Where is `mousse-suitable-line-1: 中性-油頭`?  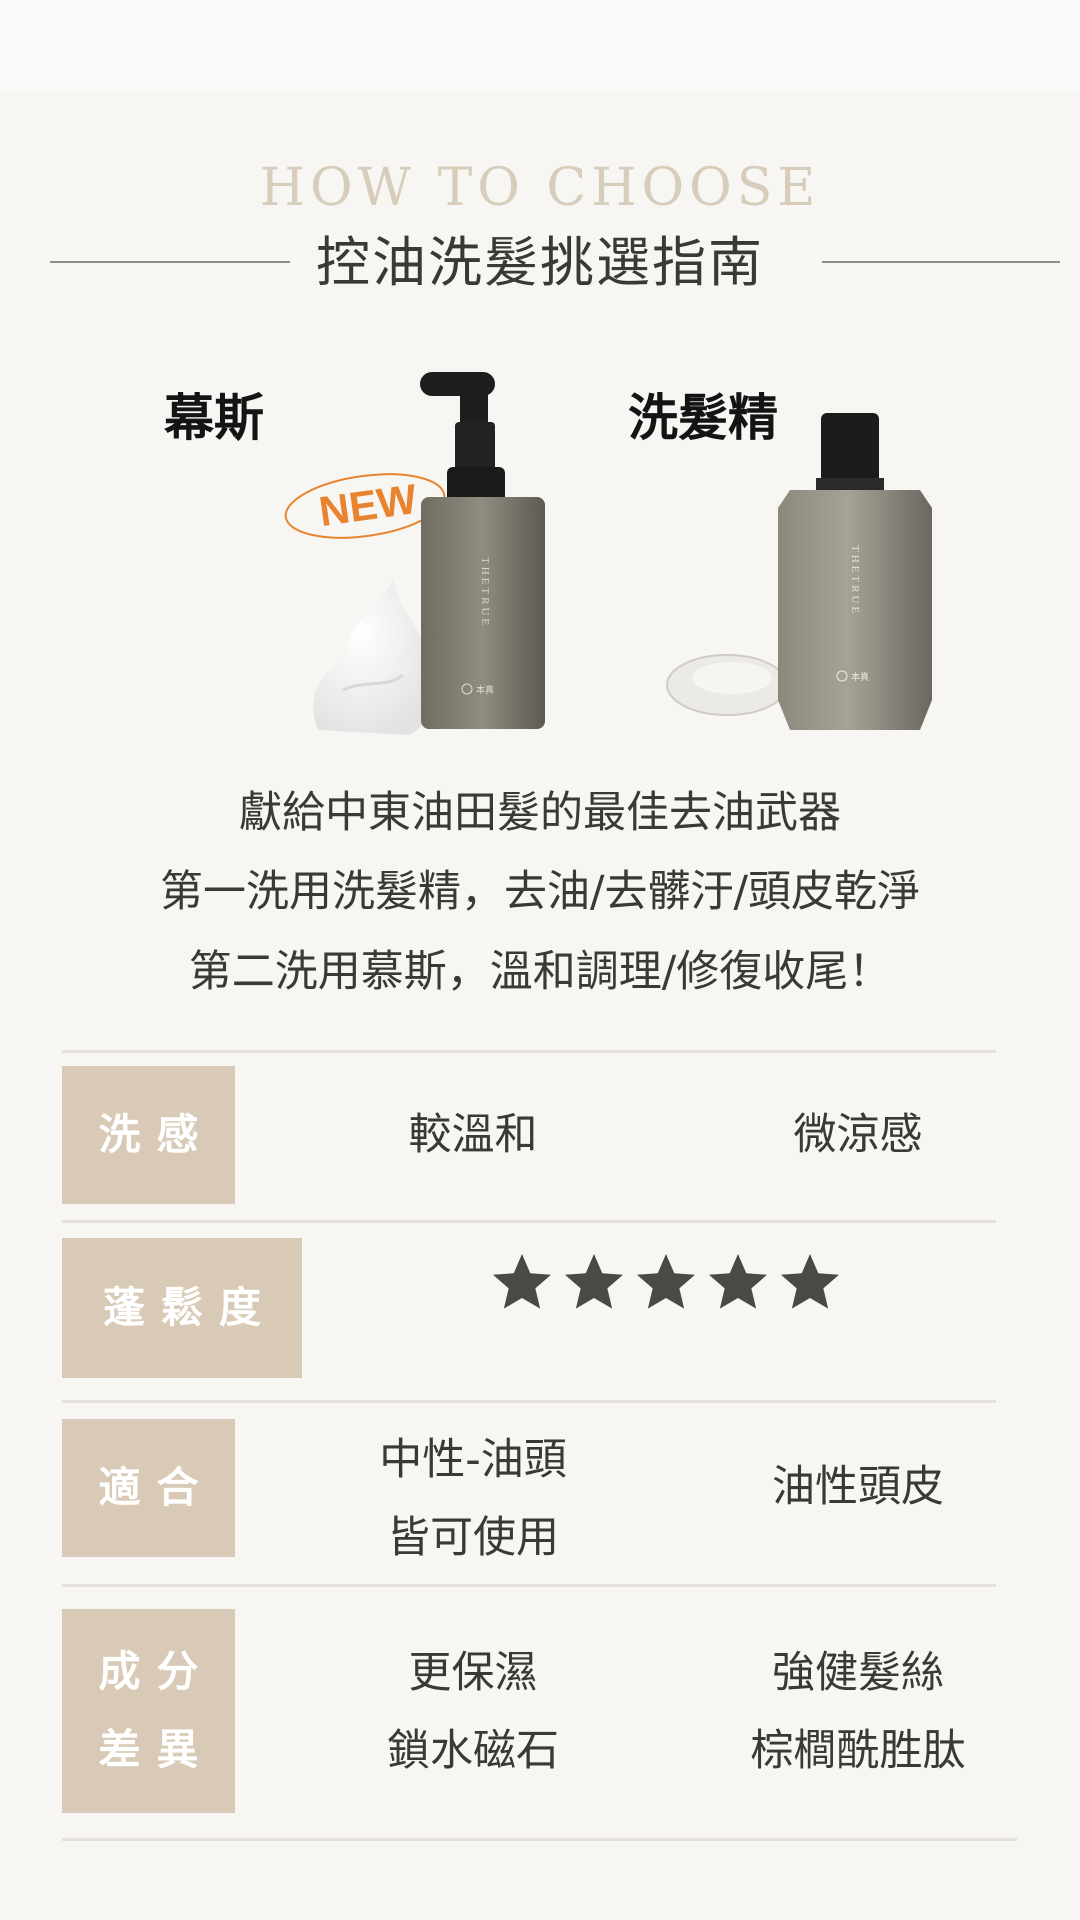 mousse-suitable-line-1: 中性-油頭 is located at coordinates (473, 1460).